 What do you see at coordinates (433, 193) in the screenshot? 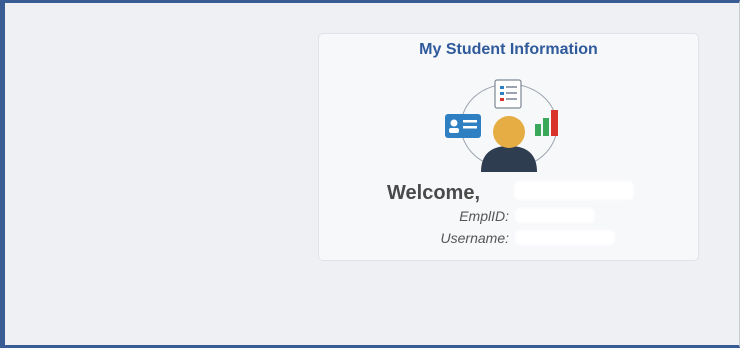
I see `welcome-label: Welcome,` at bounding box center [433, 193].